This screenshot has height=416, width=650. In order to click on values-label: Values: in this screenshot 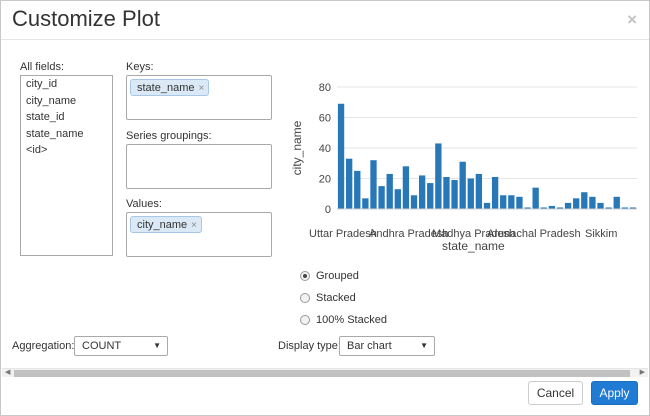, I will do `click(144, 204)`.